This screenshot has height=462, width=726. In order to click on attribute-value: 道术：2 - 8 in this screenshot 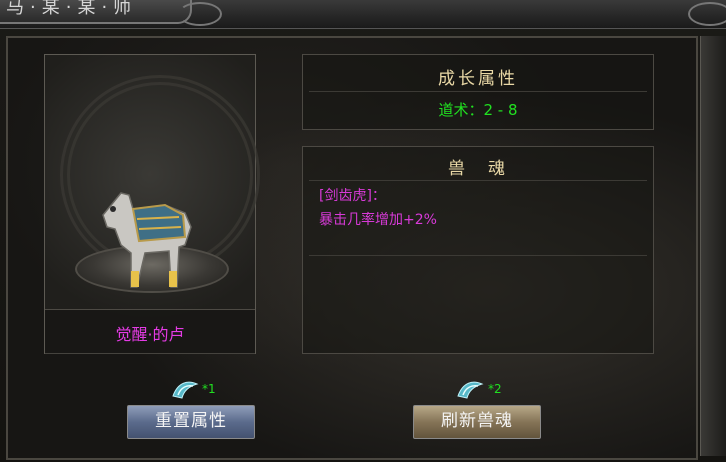, I will do `click(478, 110)`.